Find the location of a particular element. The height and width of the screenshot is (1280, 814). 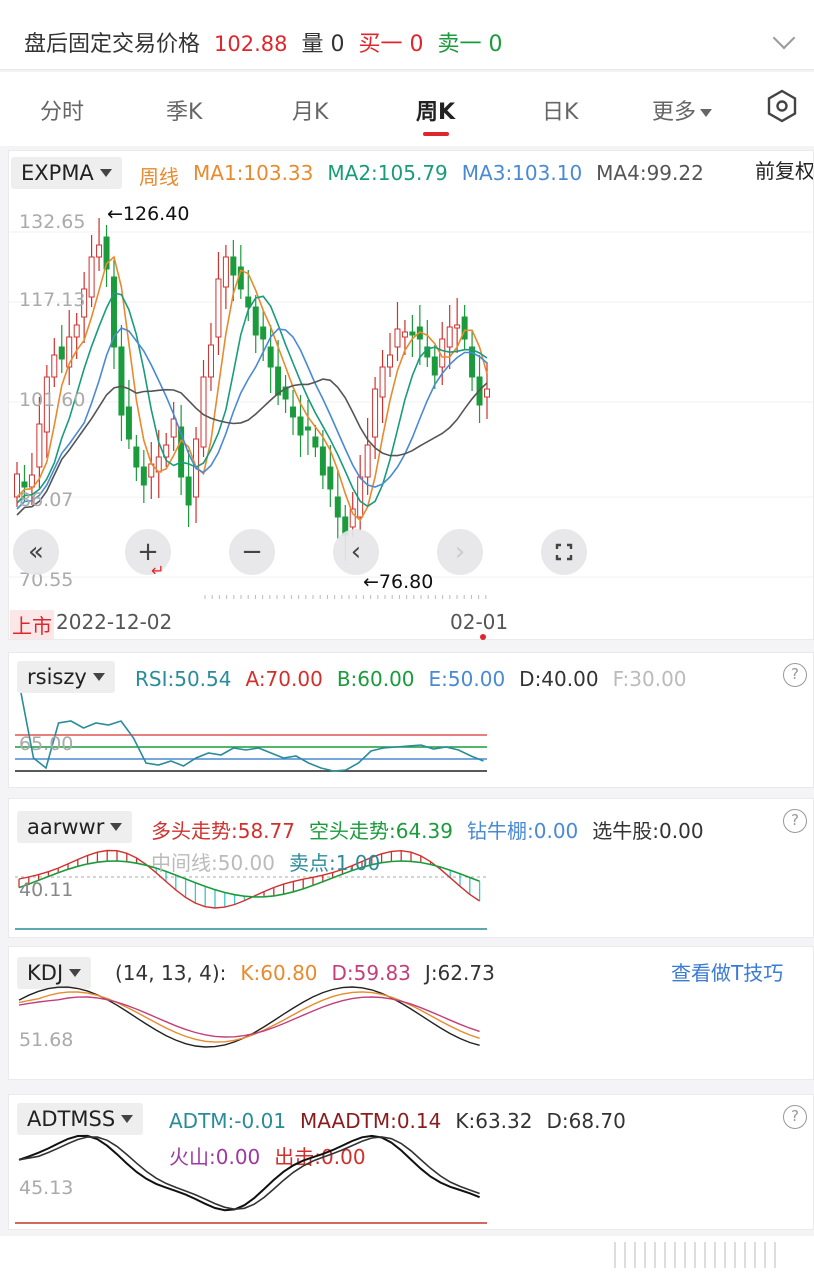

adjust-mode: 前复权 is located at coordinates (784, 169).